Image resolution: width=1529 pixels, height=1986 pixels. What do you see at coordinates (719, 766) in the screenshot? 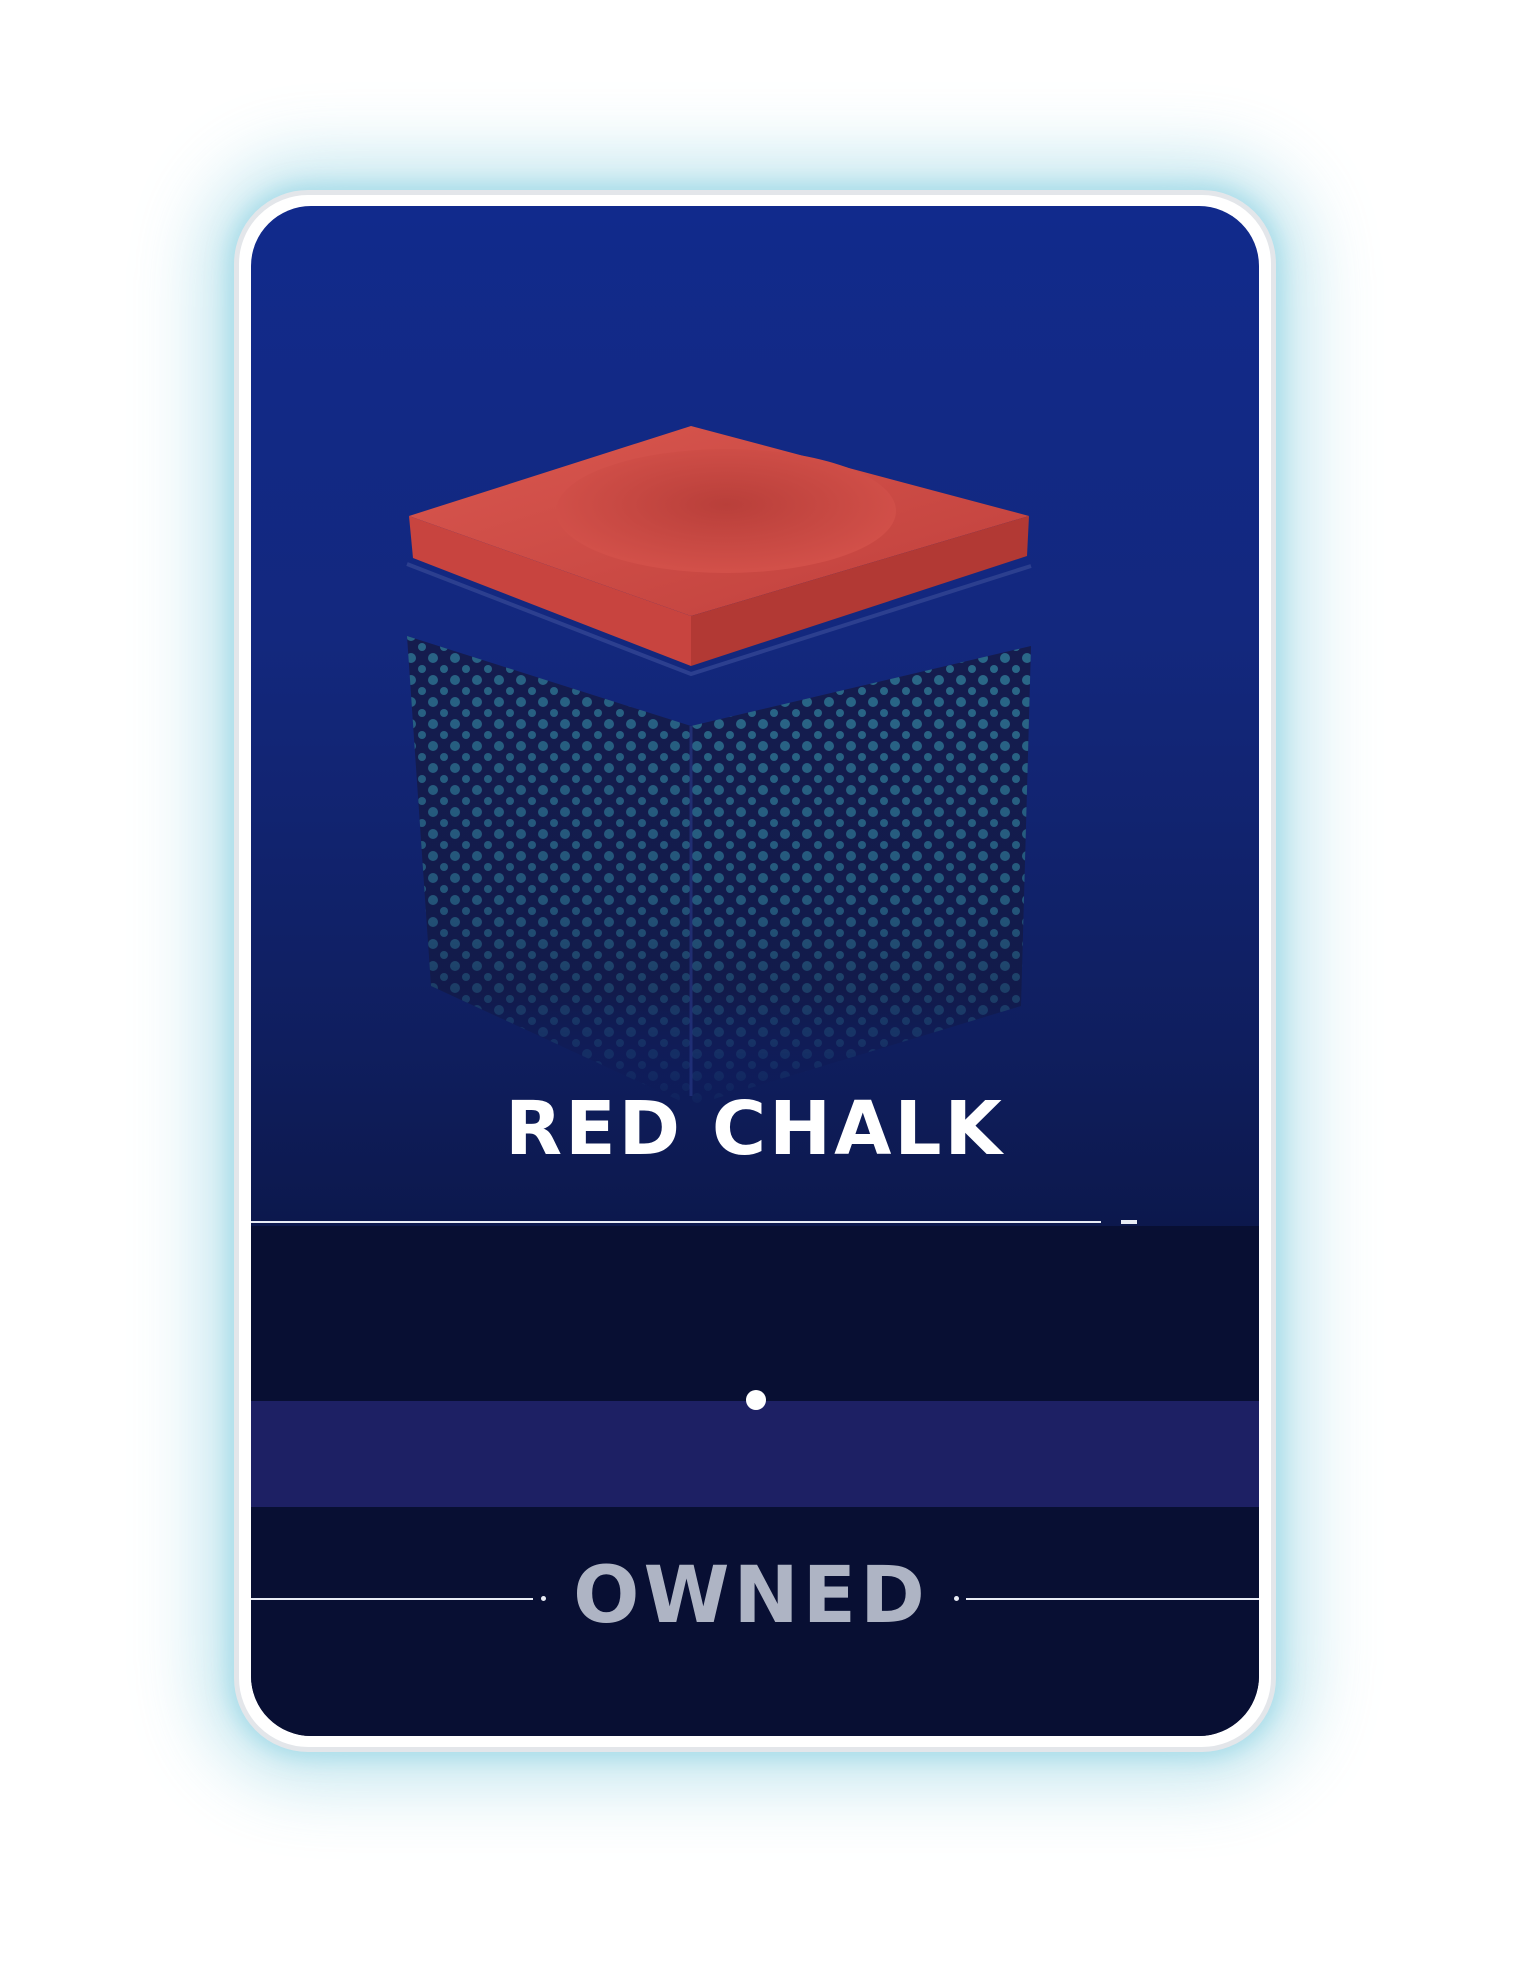
I see `red-chalk-cube-icon` at bounding box center [719, 766].